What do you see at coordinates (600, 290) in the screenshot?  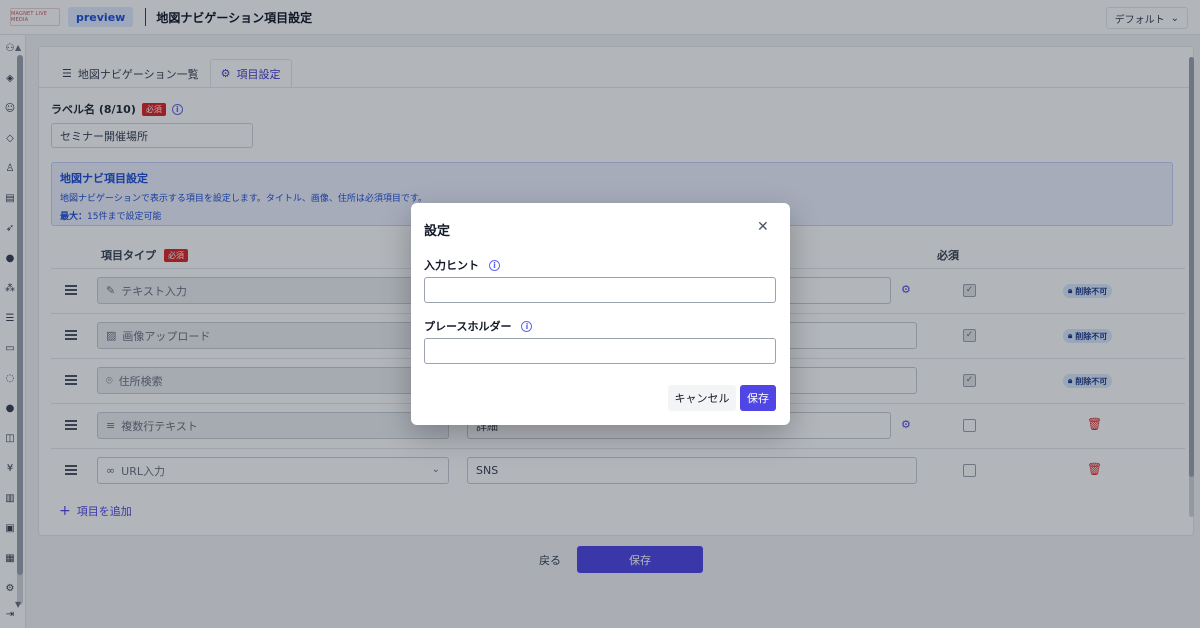 I see `input-hint-field` at bounding box center [600, 290].